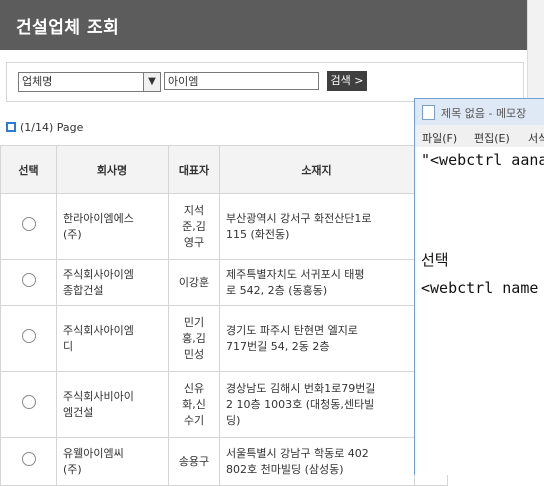 The image size is (544, 486). I want to click on search-field-select: 업체명 ▼, so click(89, 82).